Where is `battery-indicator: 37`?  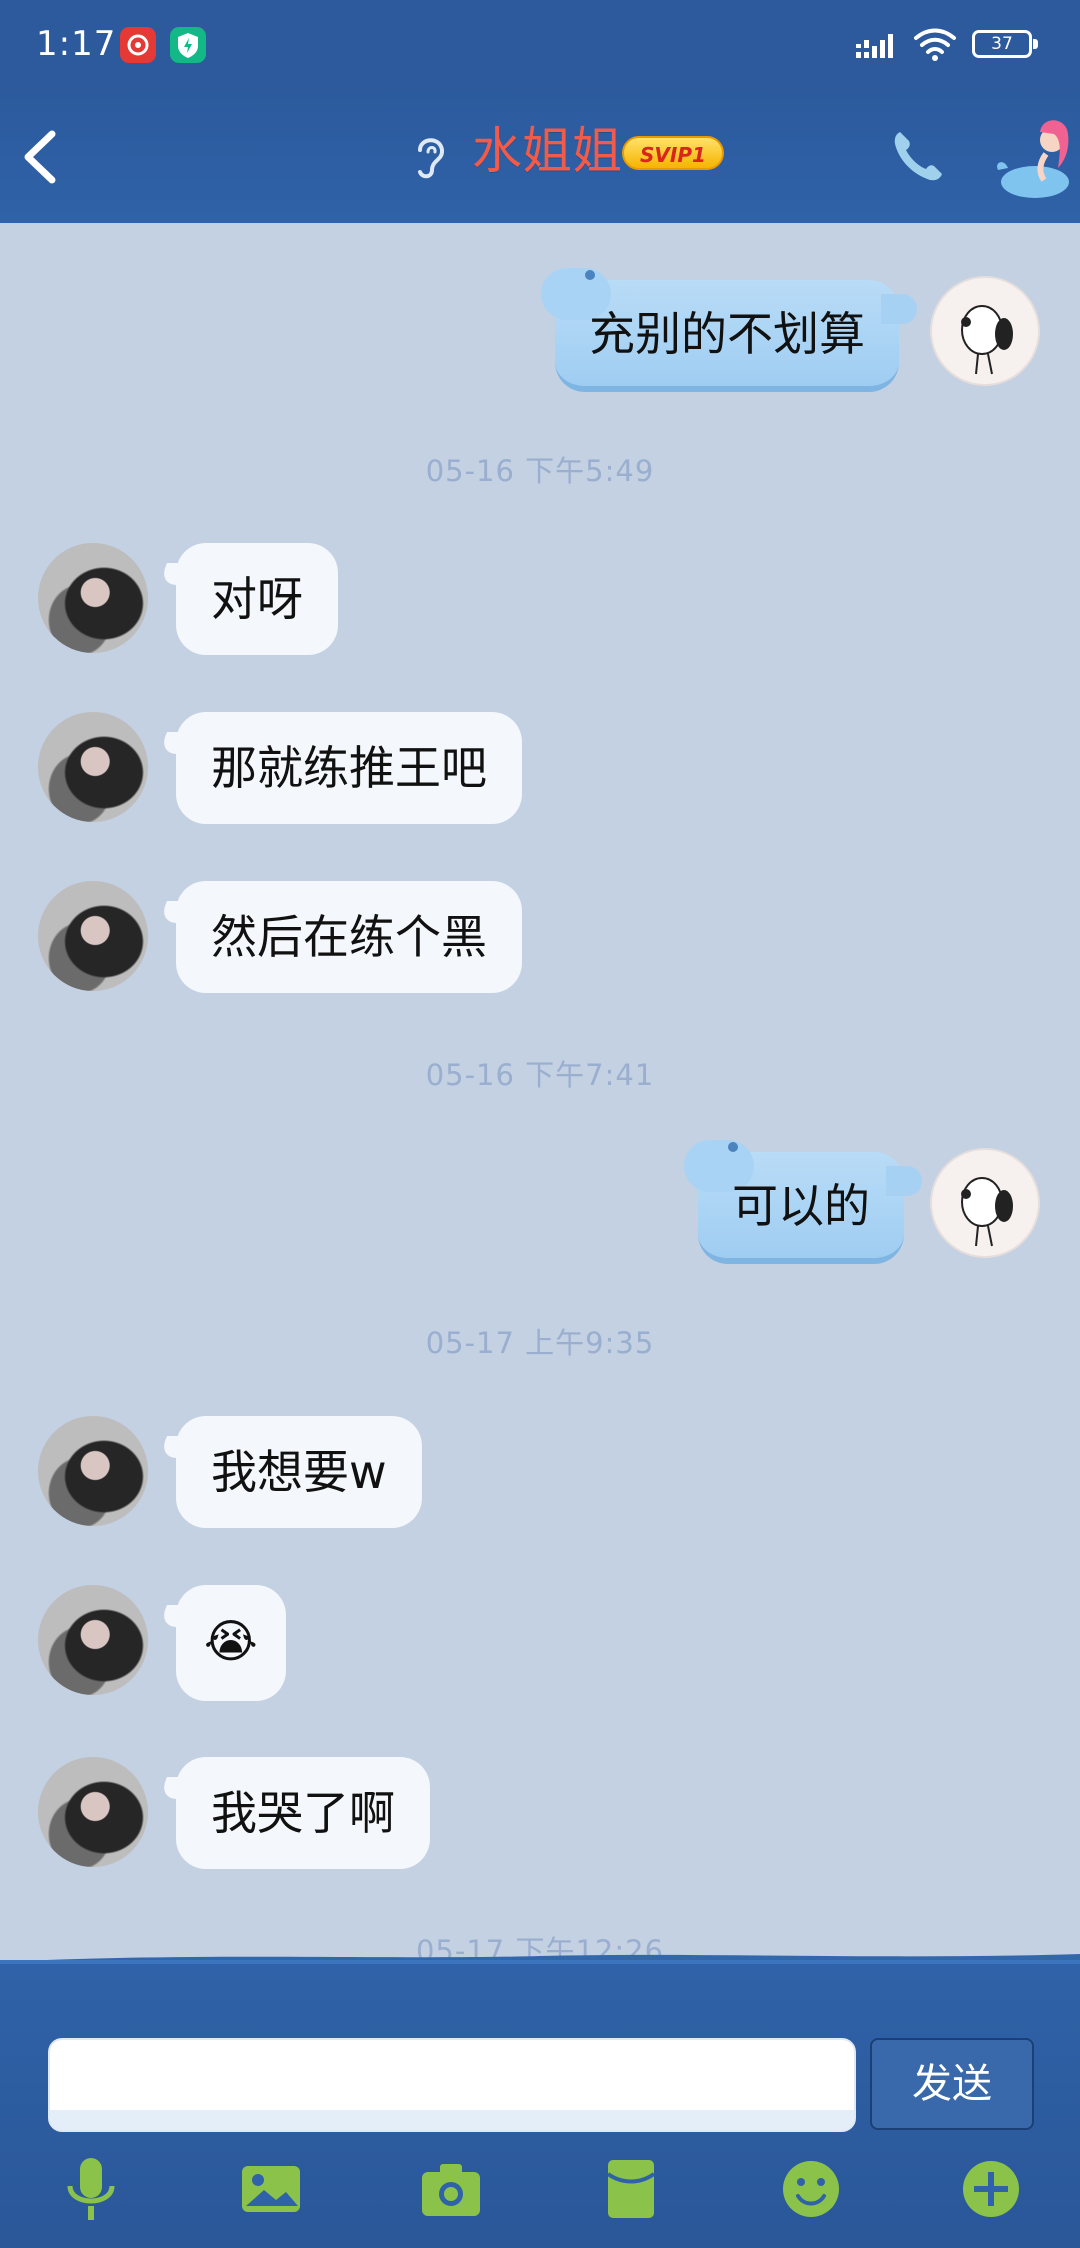
battery-indicator: 37 is located at coordinates (1005, 44).